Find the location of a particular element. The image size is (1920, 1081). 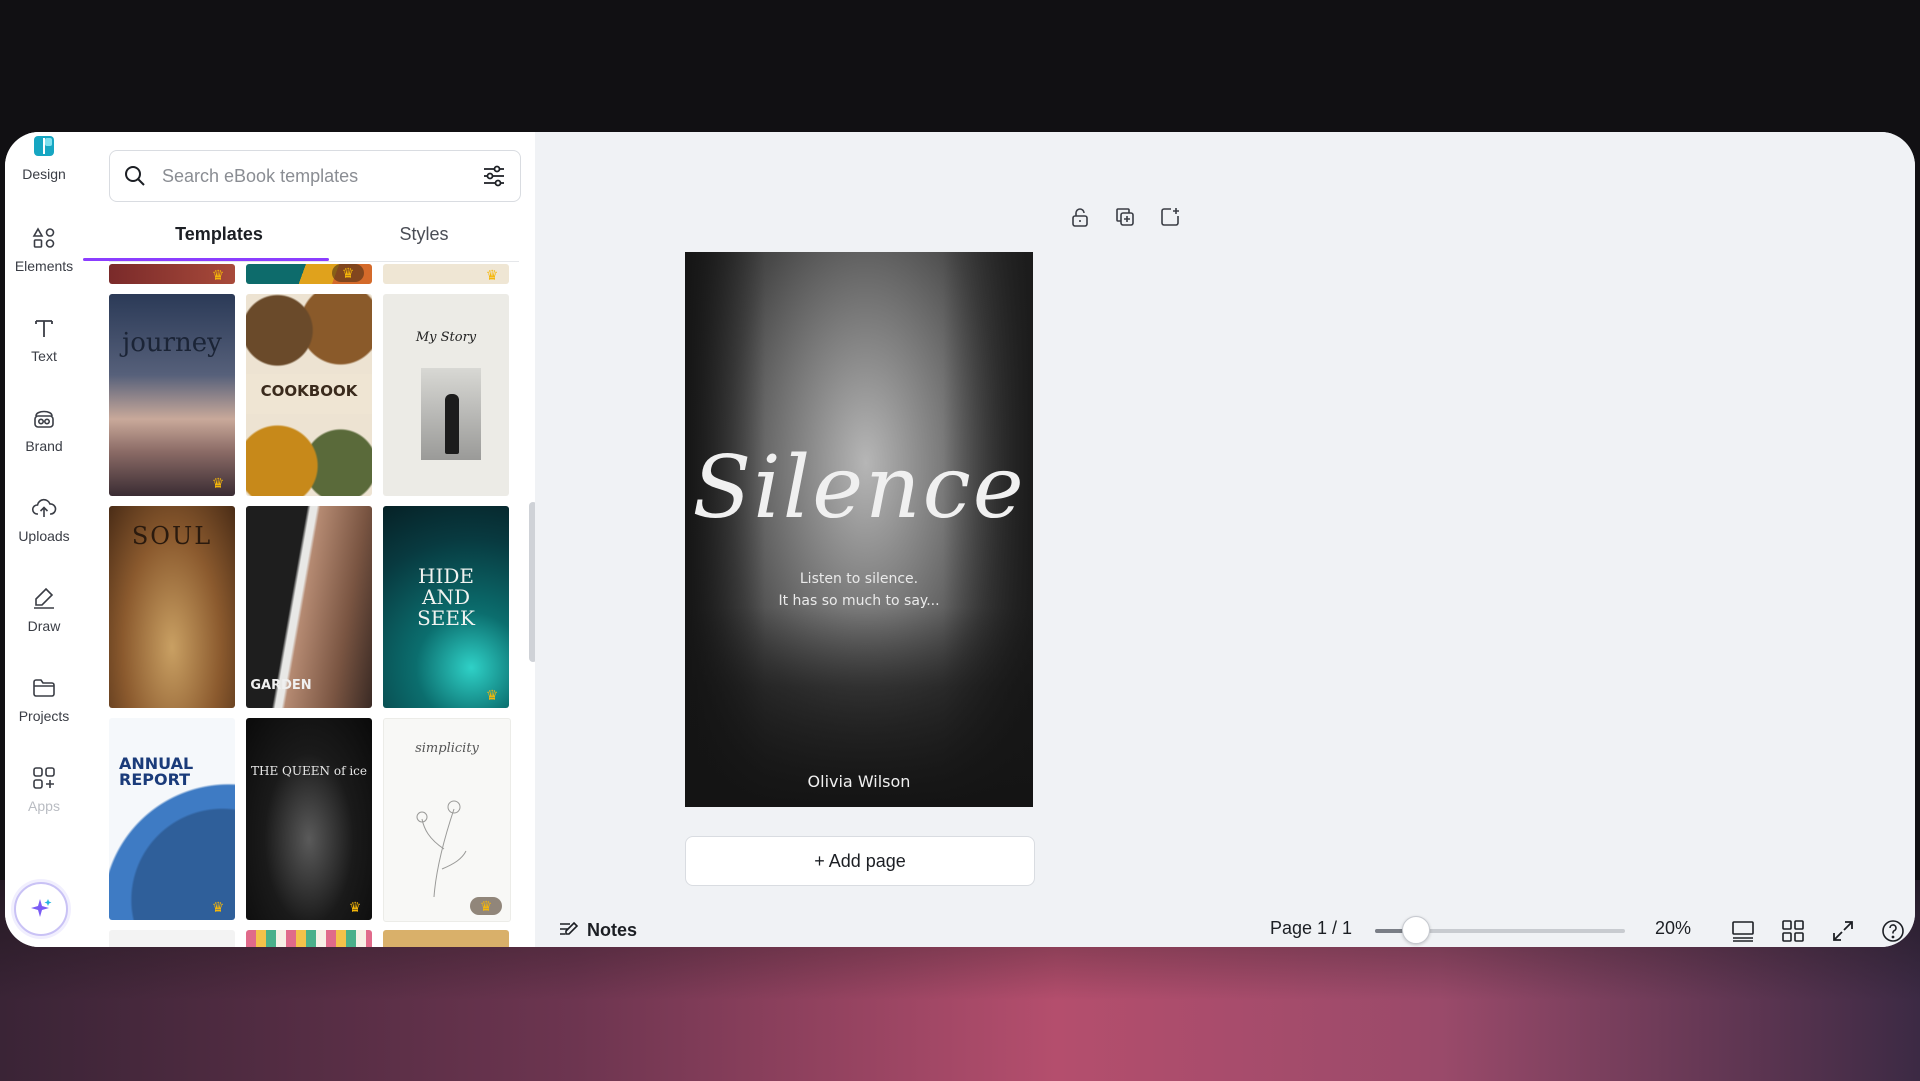

filter-icon is located at coordinates (494, 176).